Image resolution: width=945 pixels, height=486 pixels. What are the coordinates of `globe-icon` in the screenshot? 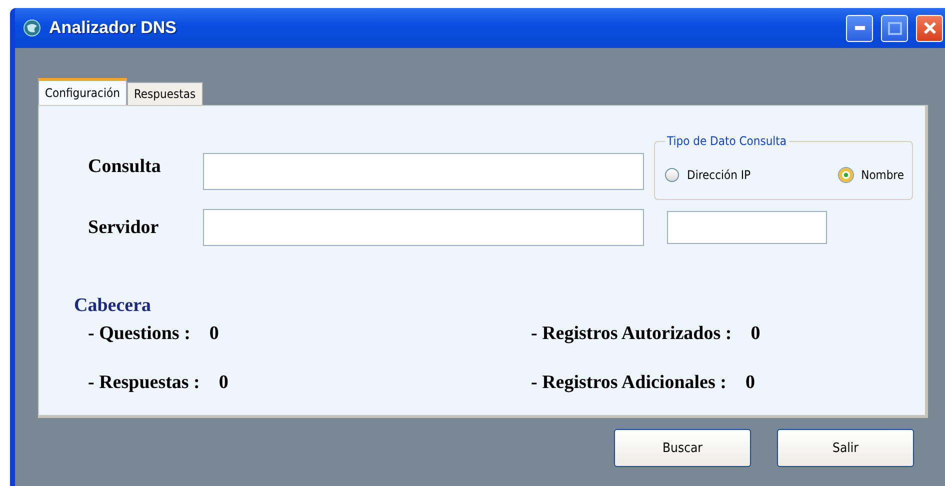 It's located at (32, 28).